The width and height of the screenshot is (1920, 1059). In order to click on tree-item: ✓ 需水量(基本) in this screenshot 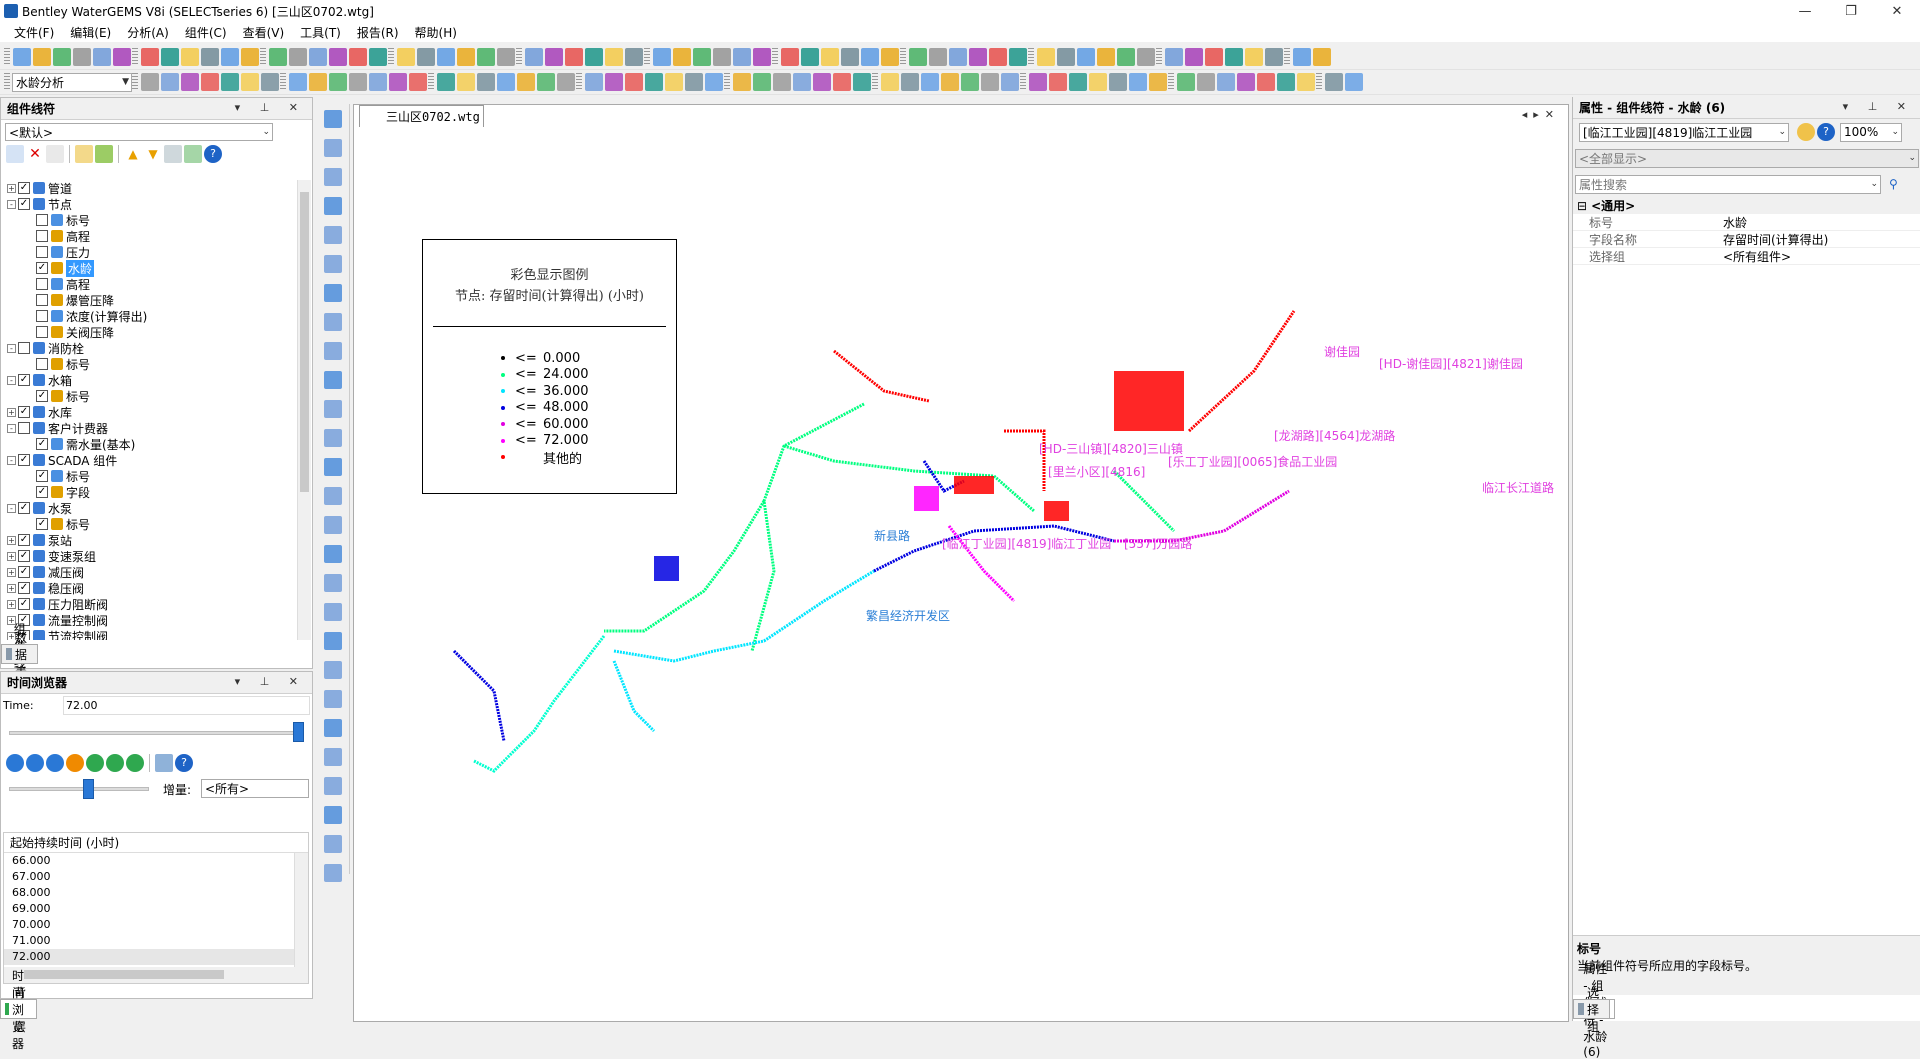, I will do `click(152, 444)`.